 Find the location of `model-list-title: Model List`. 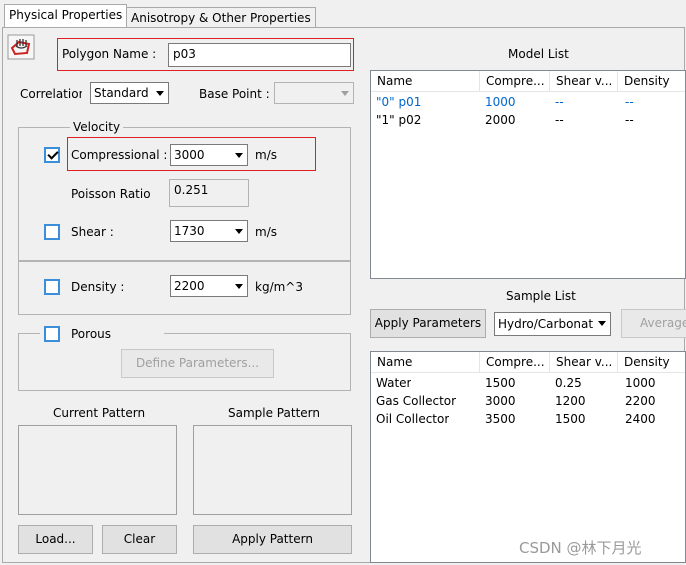

model-list-title: Model List is located at coordinates (538, 54).